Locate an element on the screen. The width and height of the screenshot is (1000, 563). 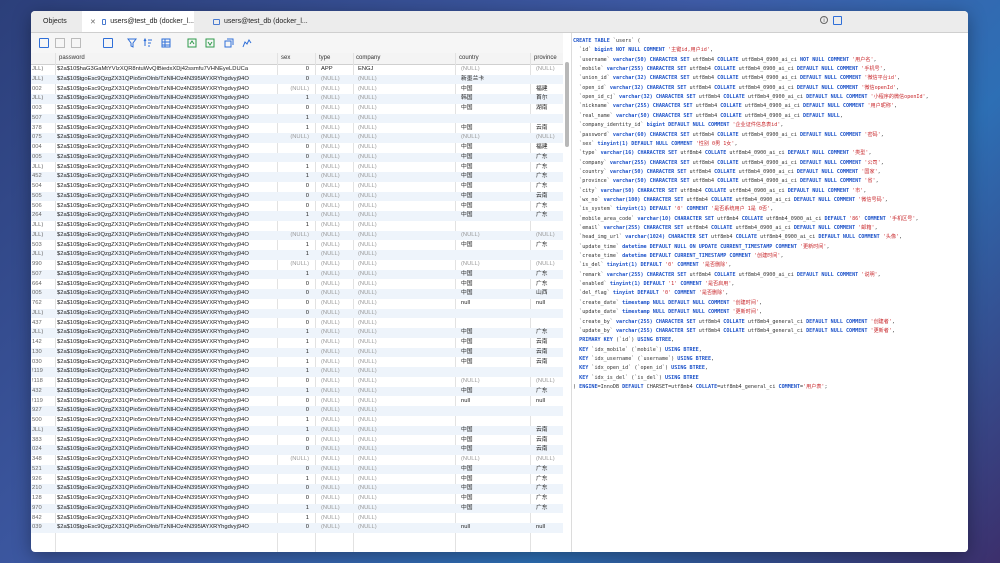
table-cell-province: (NULL) is located at coordinates (549, 381).